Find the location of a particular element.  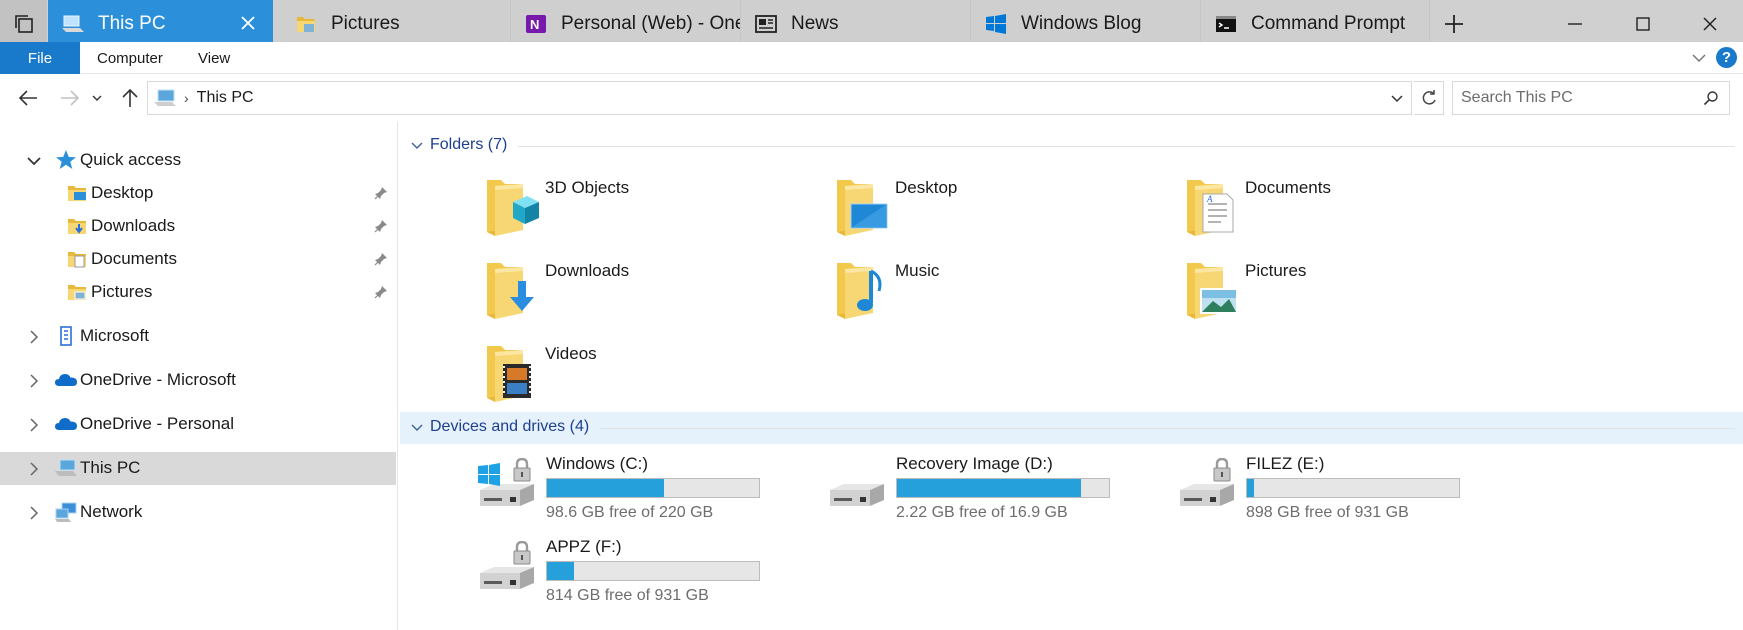

tab-label: News is located at coordinates (815, 23).